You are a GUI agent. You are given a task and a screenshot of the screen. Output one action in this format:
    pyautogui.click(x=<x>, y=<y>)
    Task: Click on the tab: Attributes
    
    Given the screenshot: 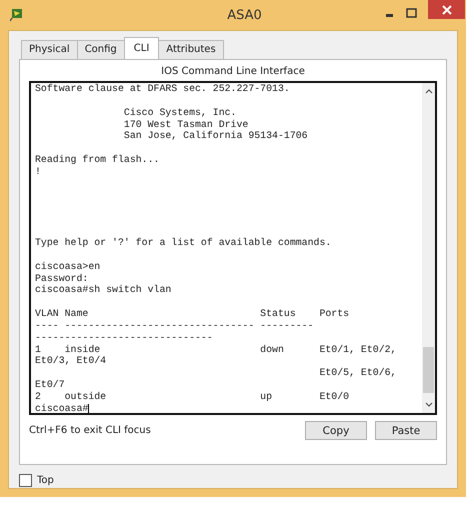 What is the action you would take?
    pyautogui.click(x=191, y=49)
    